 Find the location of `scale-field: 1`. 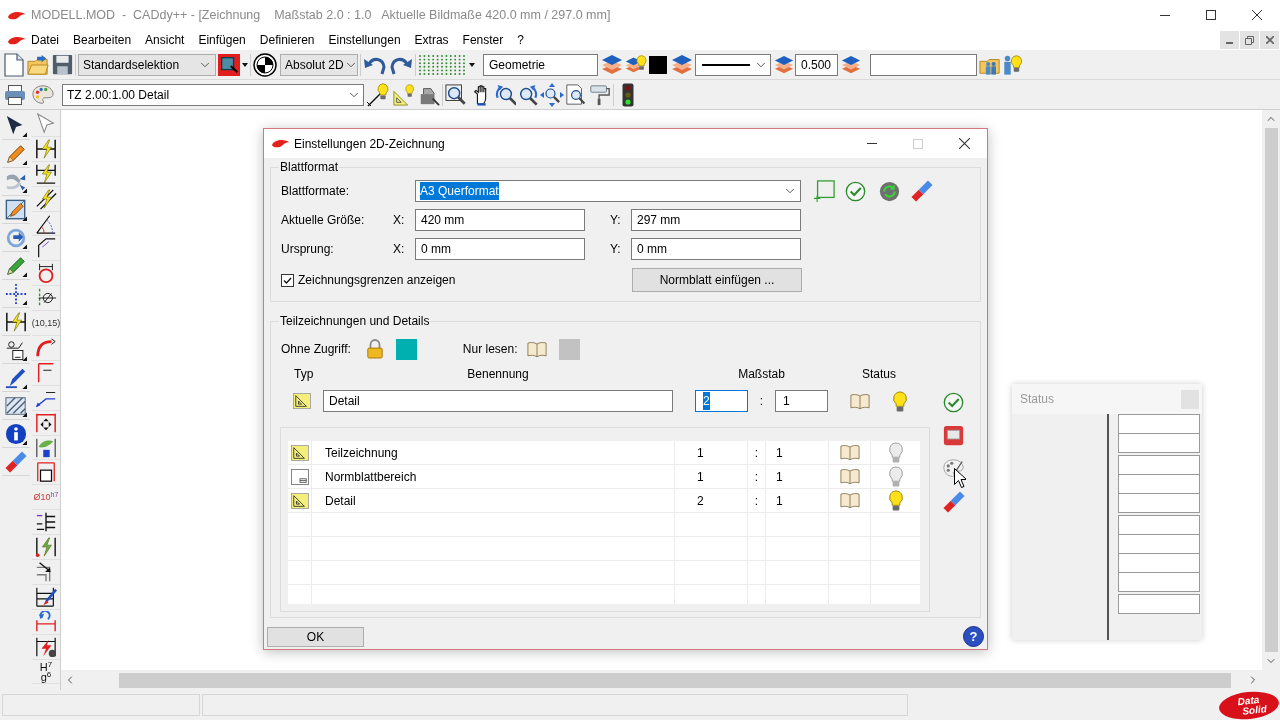

scale-field: 1 is located at coordinates (801, 401).